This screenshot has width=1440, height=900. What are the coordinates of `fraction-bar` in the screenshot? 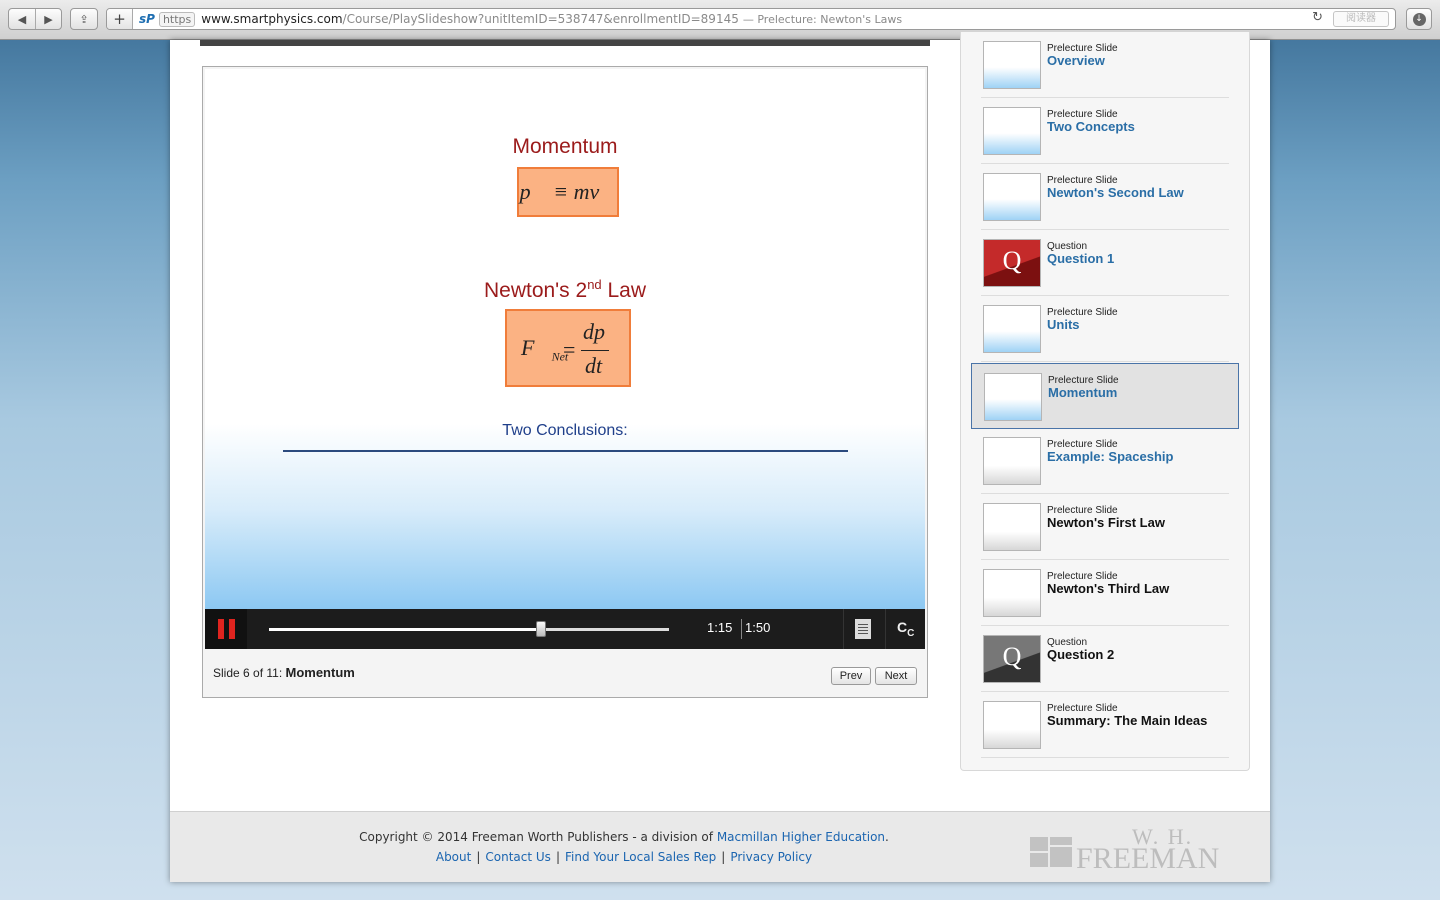 It's located at (595, 350).